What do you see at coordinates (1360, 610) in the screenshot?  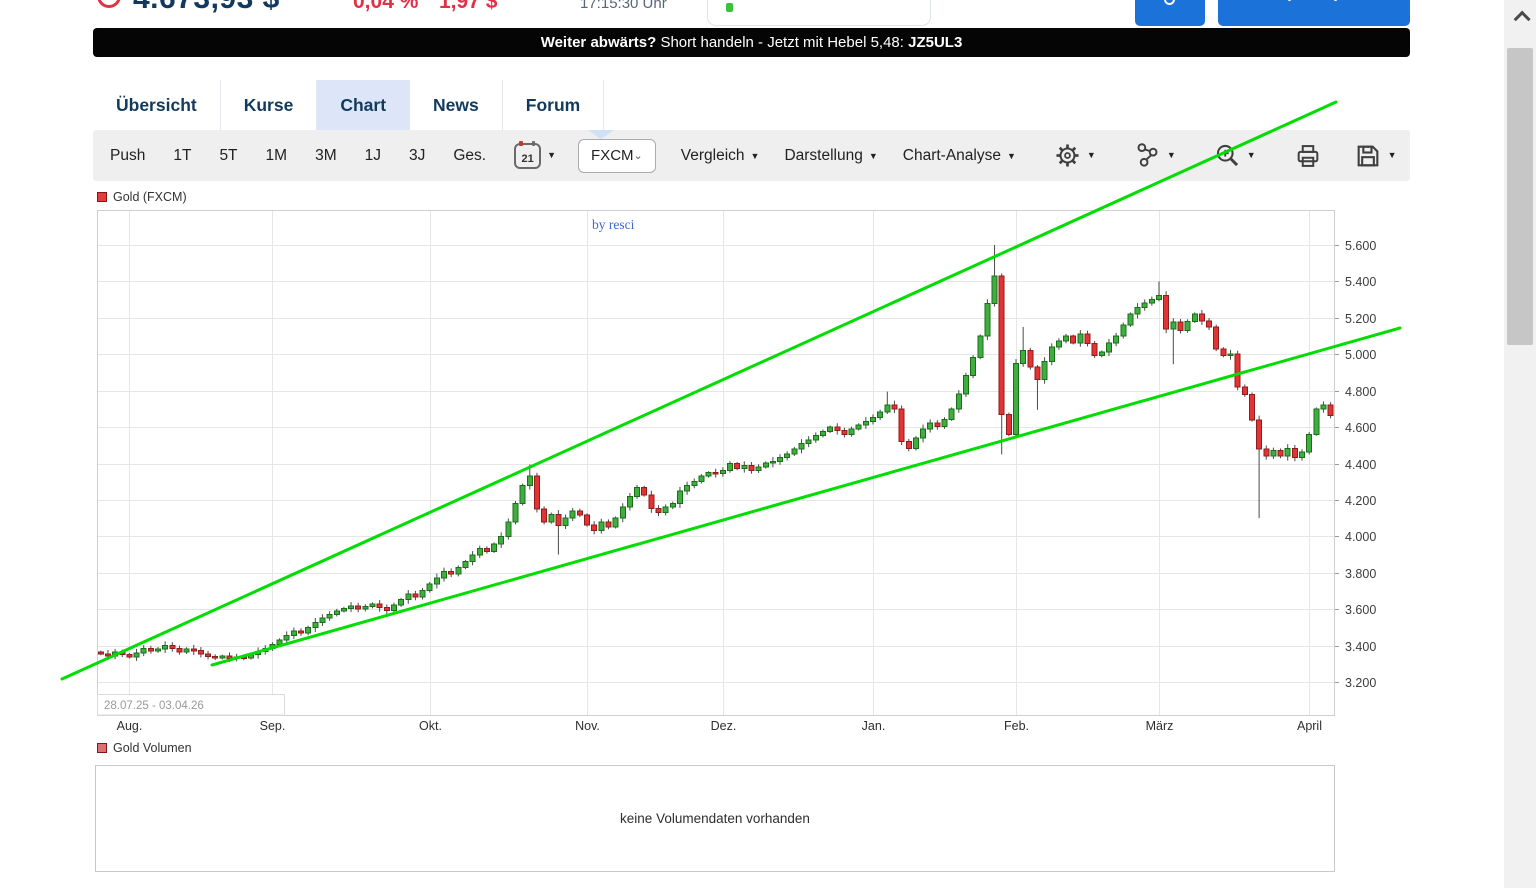 I see `y-axis-tick-label: 3.600` at bounding box center [1360, 610].